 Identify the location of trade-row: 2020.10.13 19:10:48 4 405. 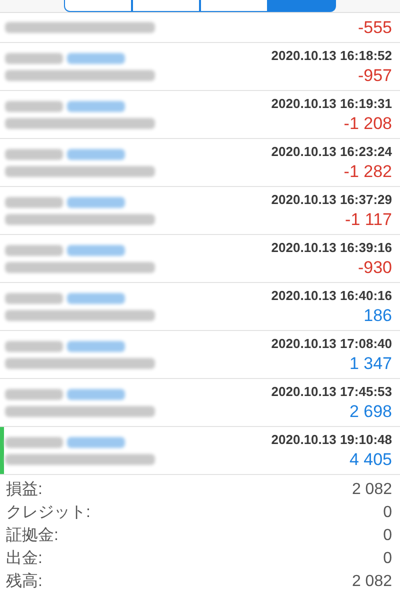
(200, 451).